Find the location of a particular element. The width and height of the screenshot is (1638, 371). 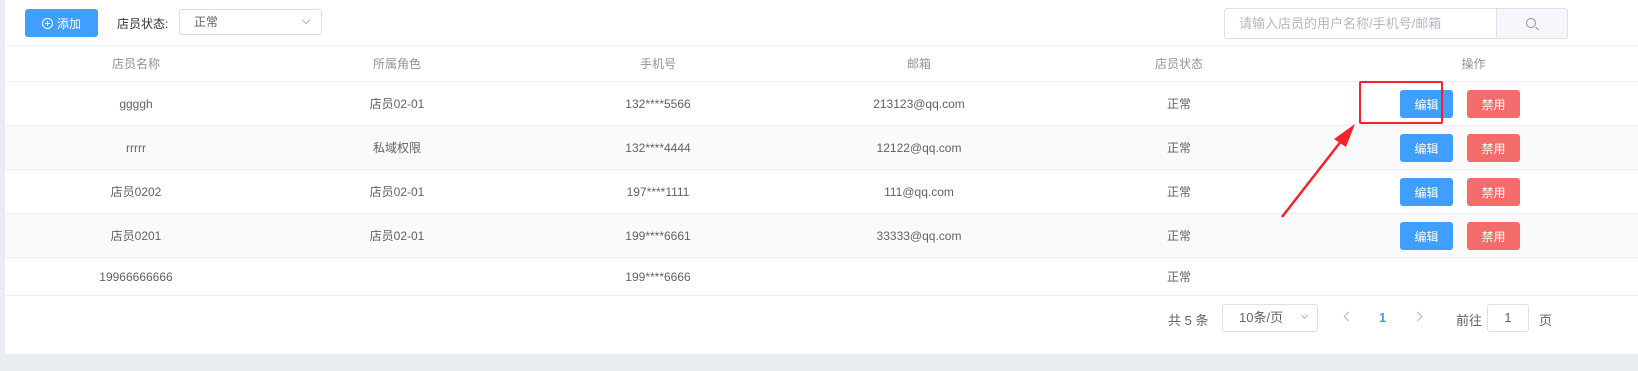

annotation-arrow-shaft is located at coordinates (1312, 178).